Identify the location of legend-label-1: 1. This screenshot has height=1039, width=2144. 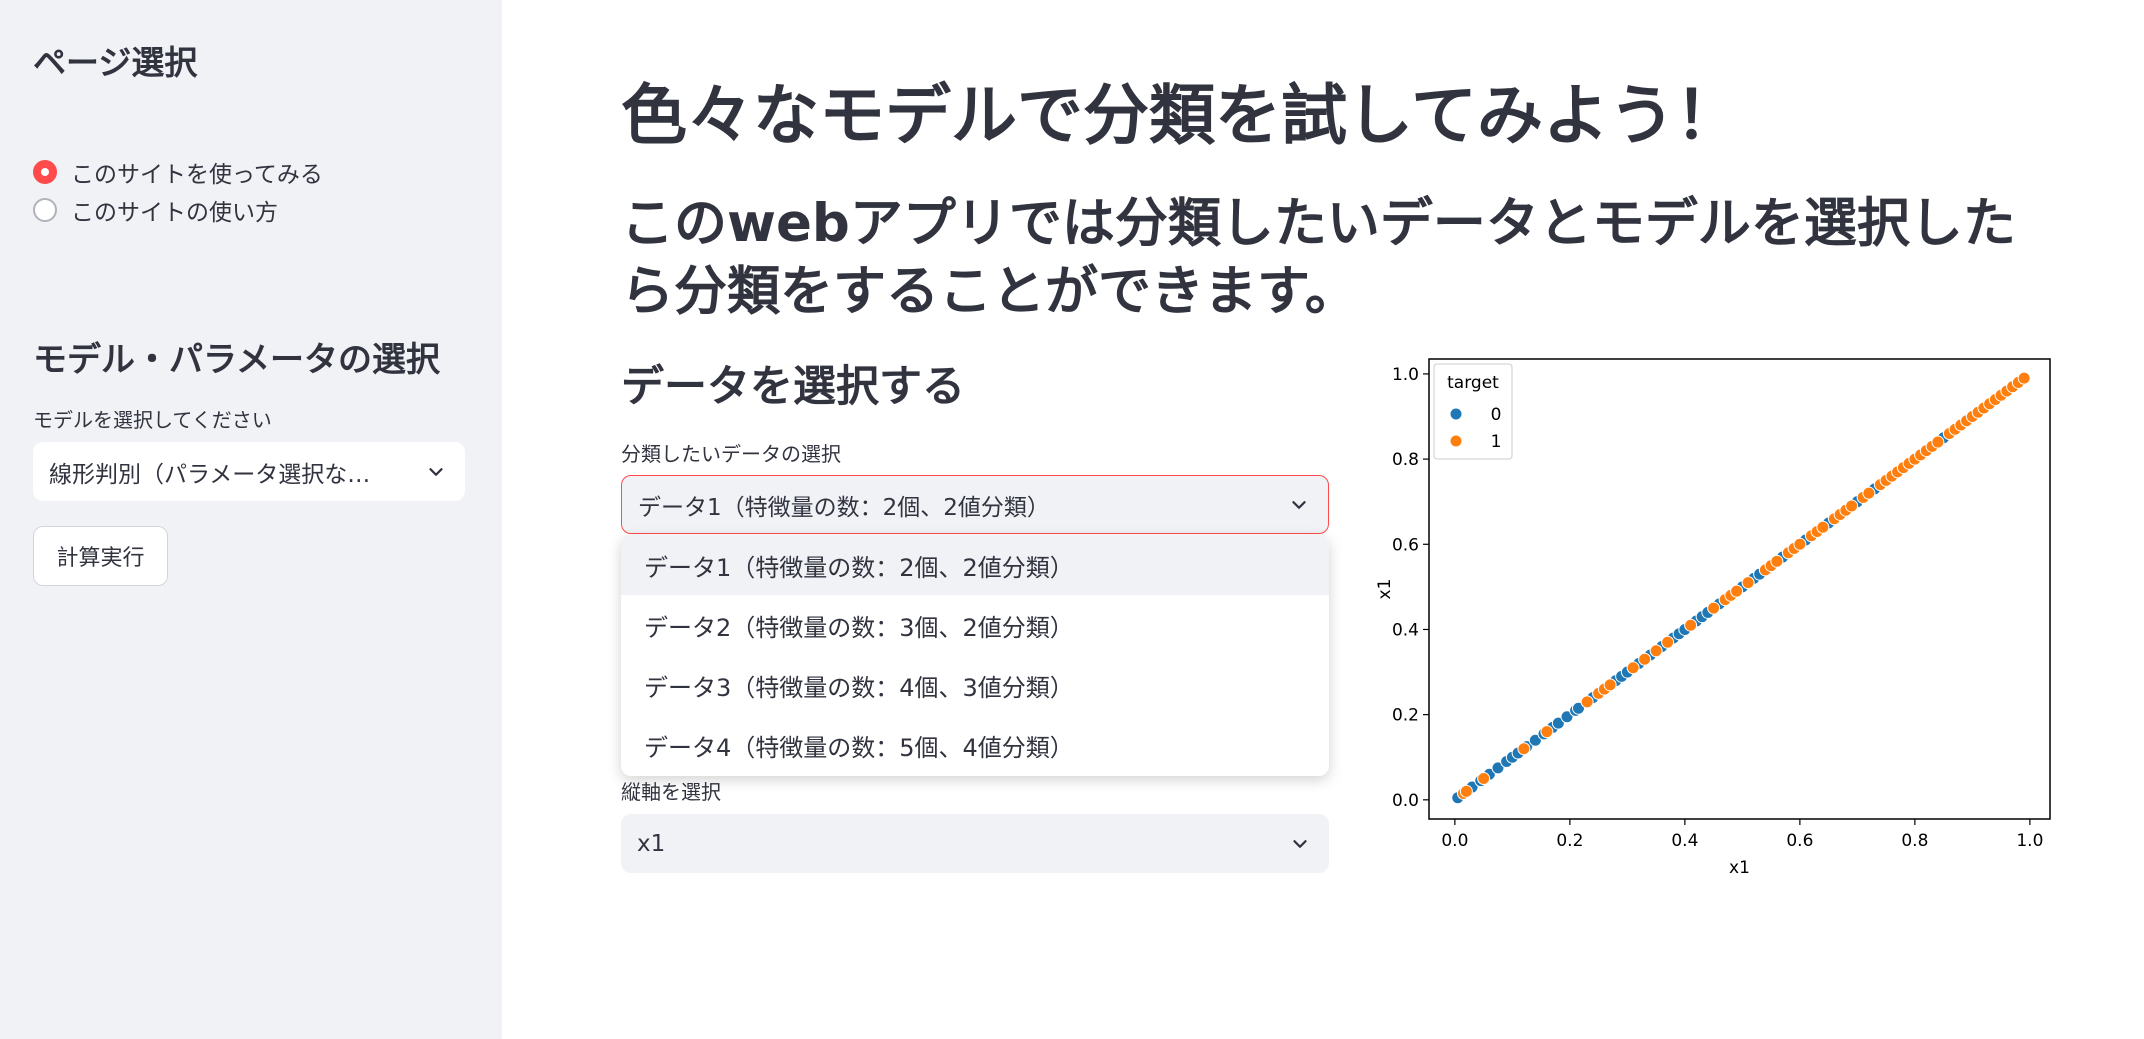
(1496, 442).